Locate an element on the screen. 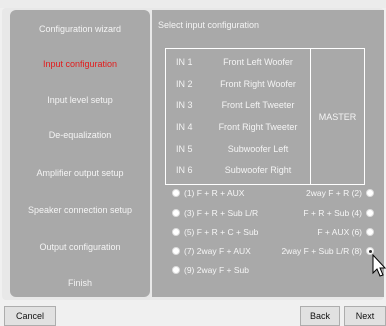 This screenshot has width=386, height=326. sidebar-item-finish: Finish is located at coordinates (80, 282).